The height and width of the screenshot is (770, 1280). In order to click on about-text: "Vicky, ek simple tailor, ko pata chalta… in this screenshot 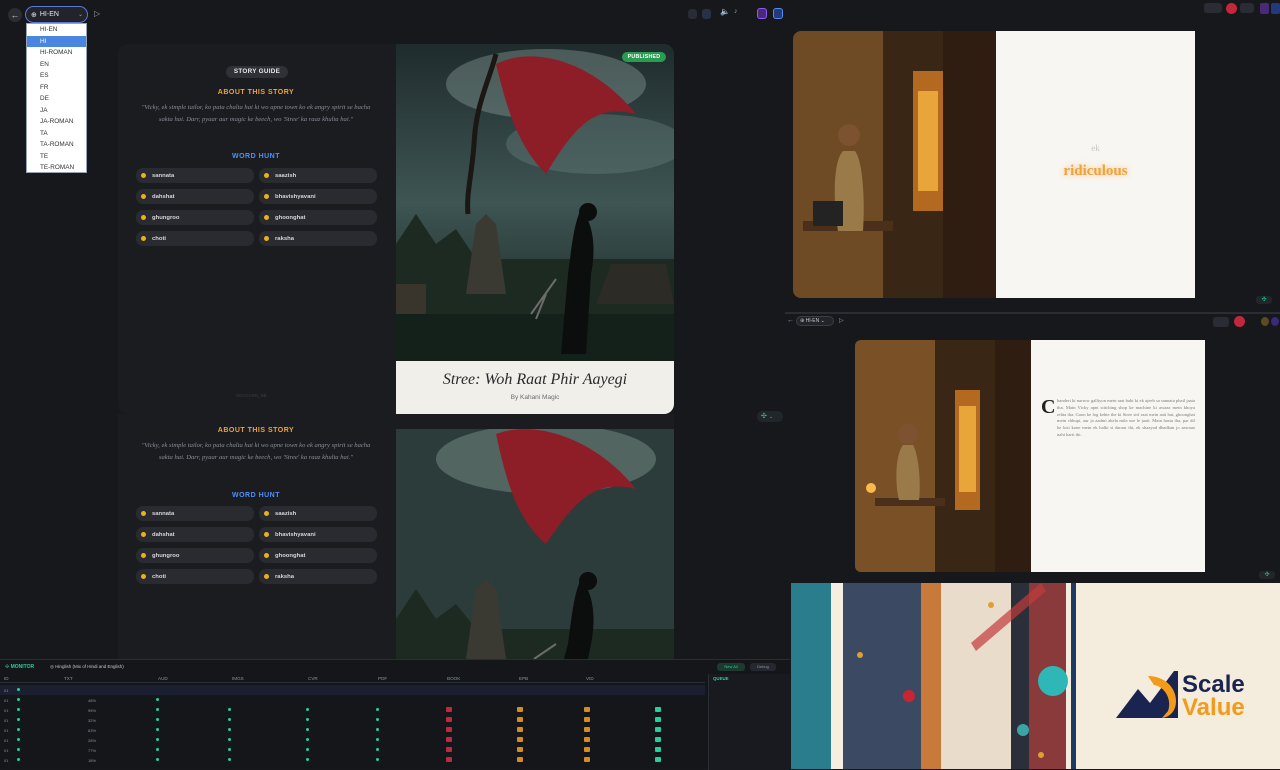, I will do `click(256, 451)`.